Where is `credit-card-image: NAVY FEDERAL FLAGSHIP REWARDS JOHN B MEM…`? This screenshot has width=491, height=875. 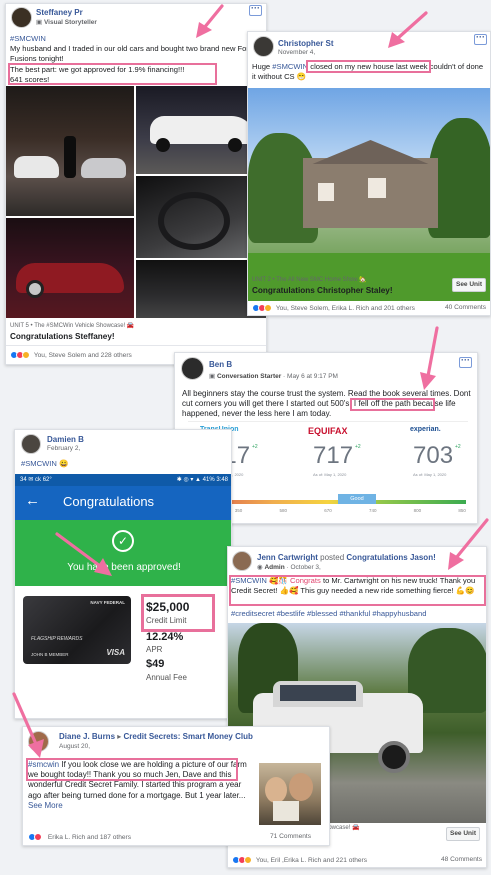
credit-card-image: NAVY FEDERAL FLAGSHIP REWARDS JOHN B MEM… is located at coordinates (77, 630).